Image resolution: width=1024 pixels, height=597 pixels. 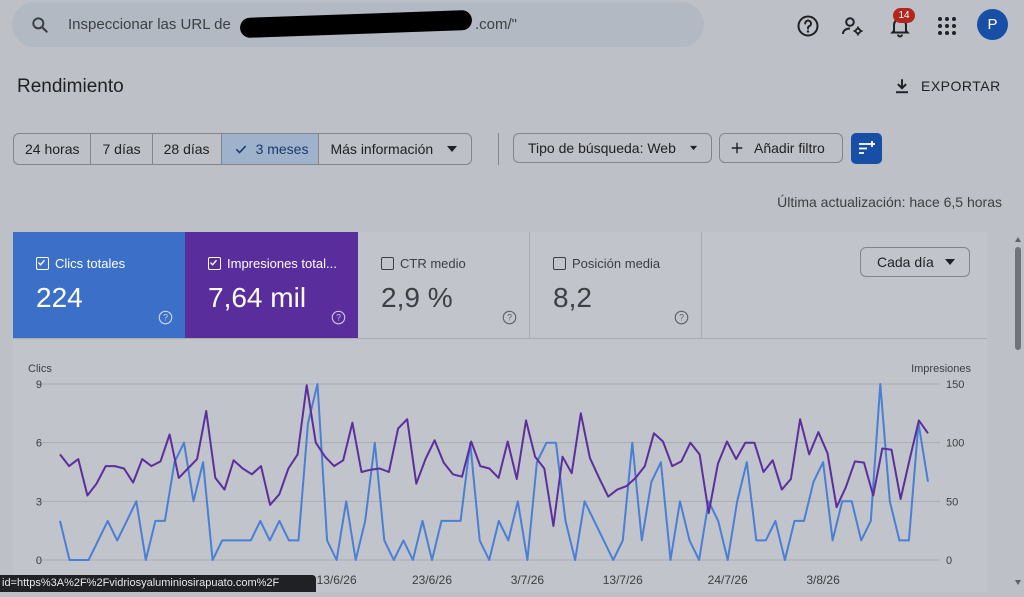 What do you see at coordinates (39, 561) in the screenshot?
I see `y-left-tick-label: 0` at bounding box center [39, 561].